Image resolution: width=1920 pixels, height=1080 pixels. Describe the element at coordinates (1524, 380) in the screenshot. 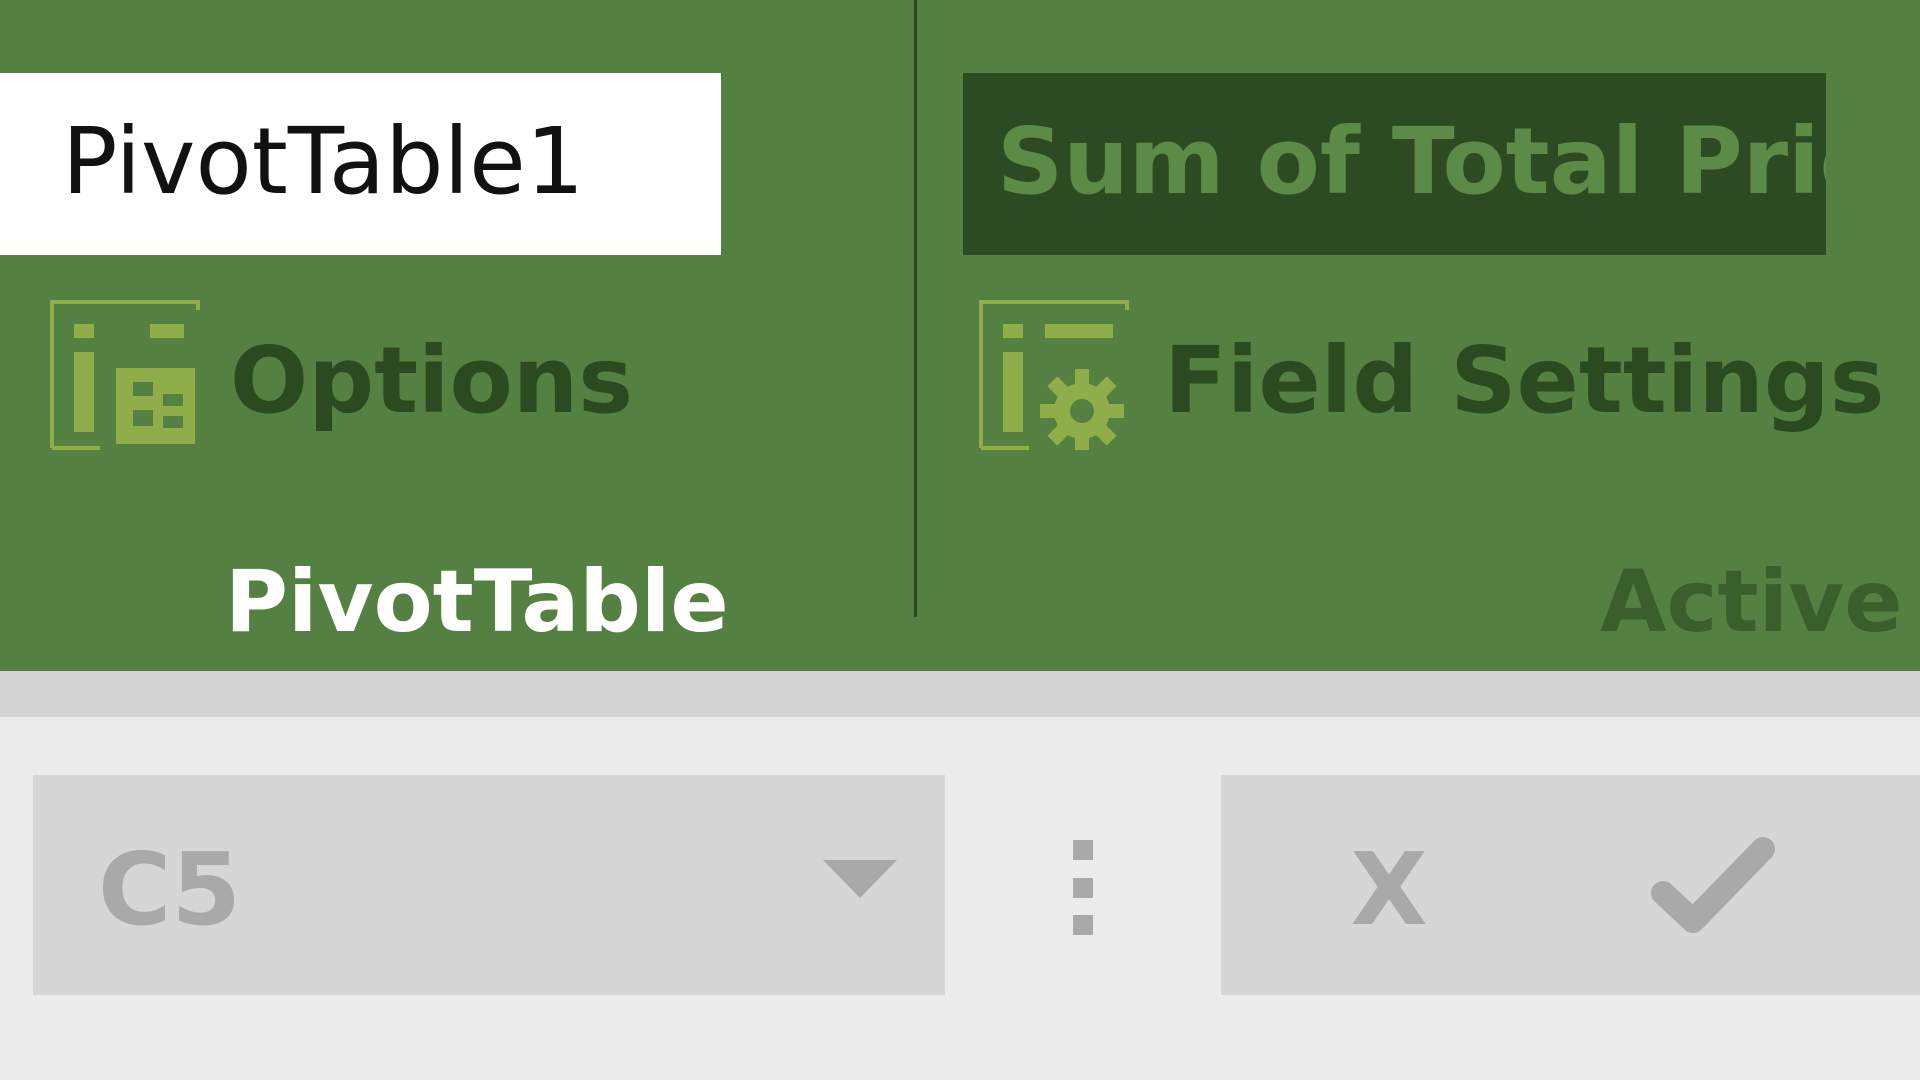

I see `field-settings-label: Field Settings` at that location.